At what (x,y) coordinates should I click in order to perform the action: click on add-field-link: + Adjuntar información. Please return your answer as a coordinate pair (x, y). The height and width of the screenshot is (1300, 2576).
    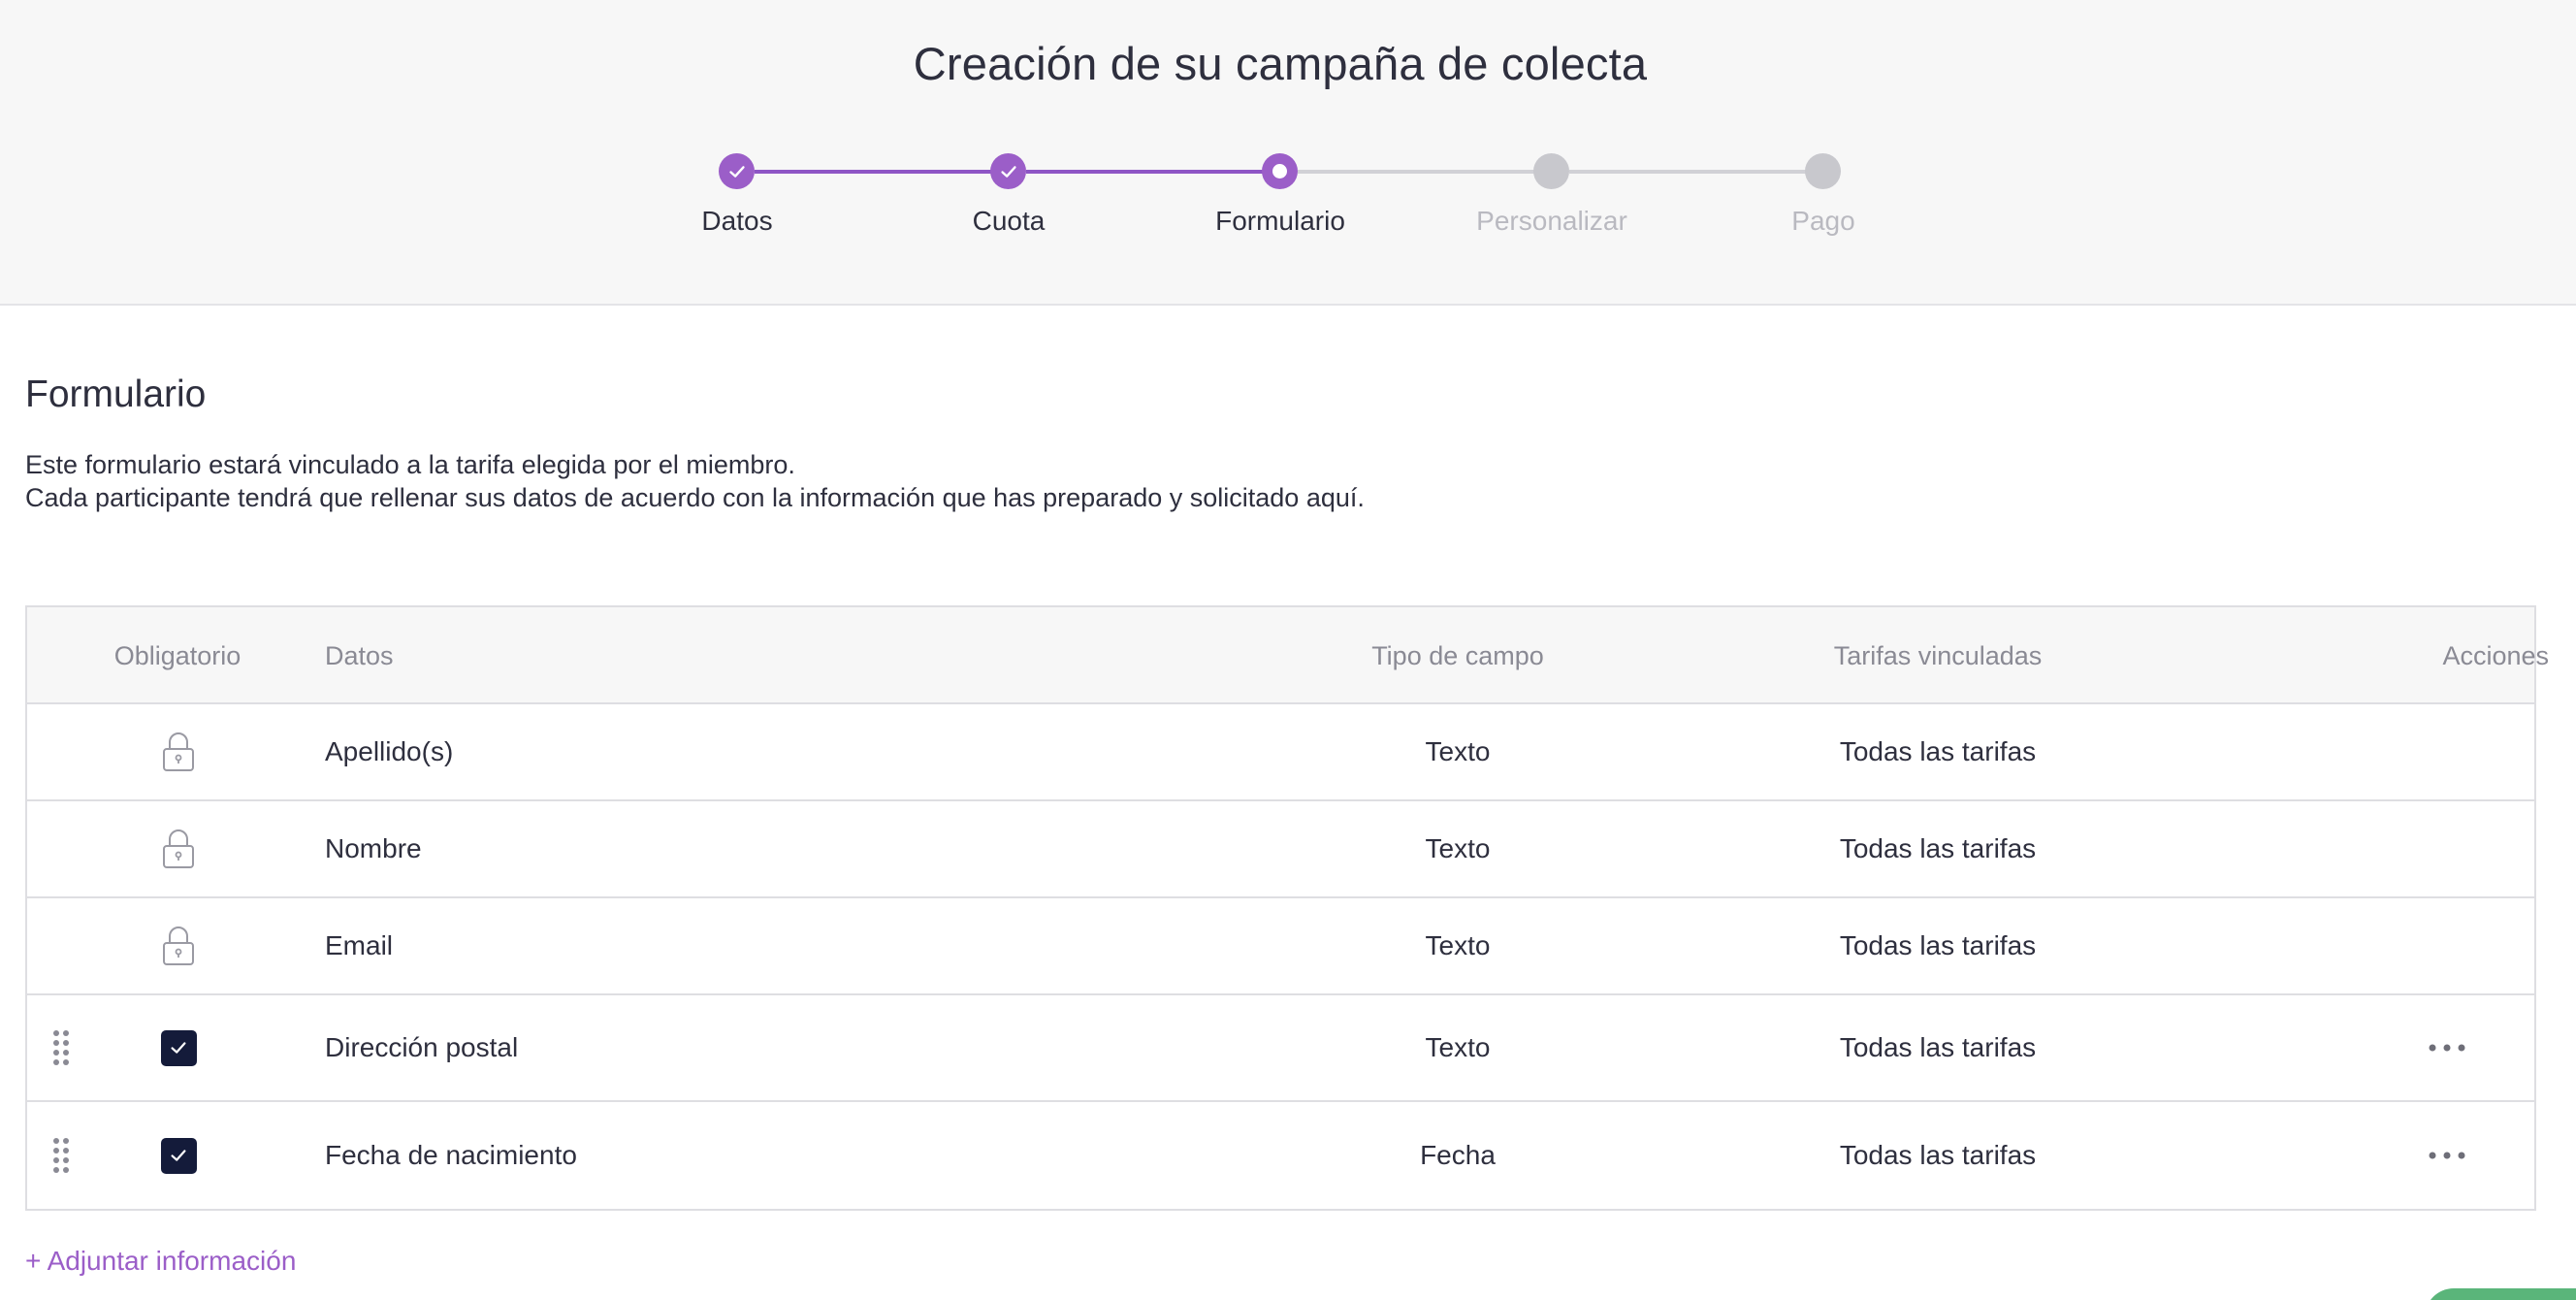
    Looking at the image, I should click on (160, 1261).